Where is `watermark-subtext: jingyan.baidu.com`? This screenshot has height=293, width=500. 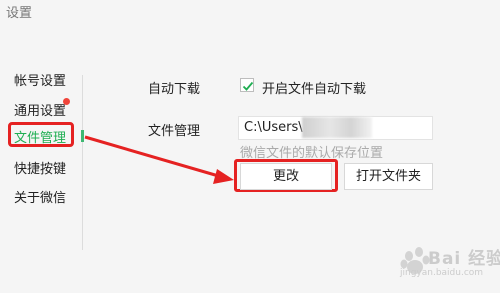
watermark-subtext: jingyan.baidu.com is located at coordinates (442, 273).